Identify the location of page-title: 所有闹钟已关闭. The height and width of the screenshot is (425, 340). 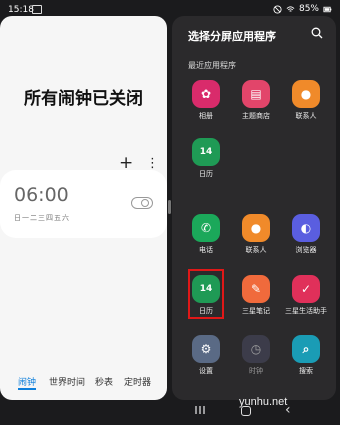
(83, 99).